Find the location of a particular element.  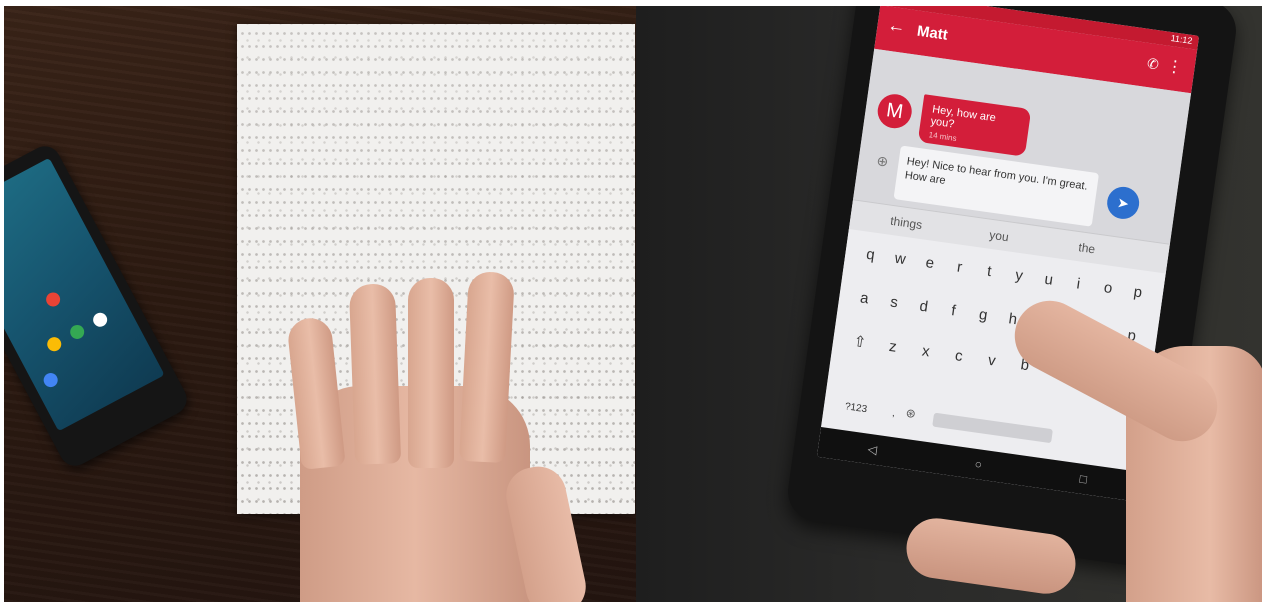

status-time: 11:12 is located at coordinates (1182, 39).